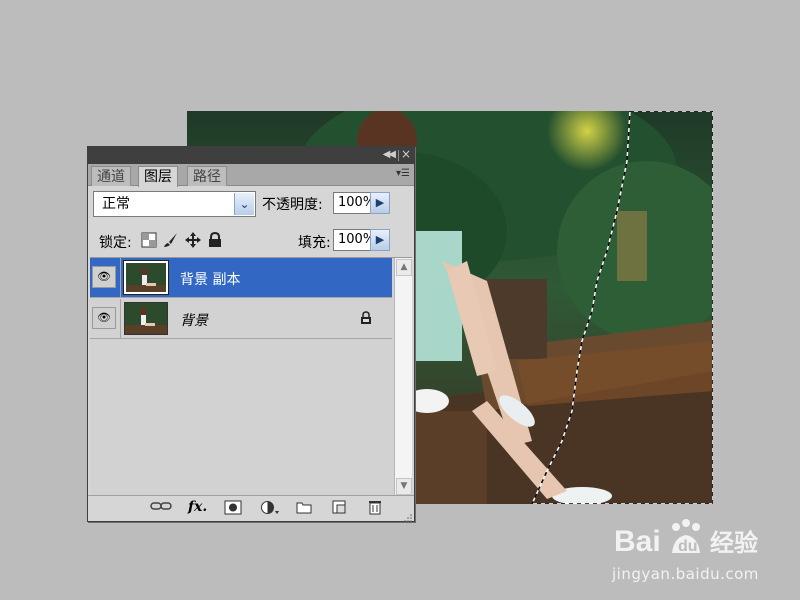 The image size is (800, 600). Describe the element at coordinates (197, 507) in the screenshot. I see `fx-icon: fx.` at that location.